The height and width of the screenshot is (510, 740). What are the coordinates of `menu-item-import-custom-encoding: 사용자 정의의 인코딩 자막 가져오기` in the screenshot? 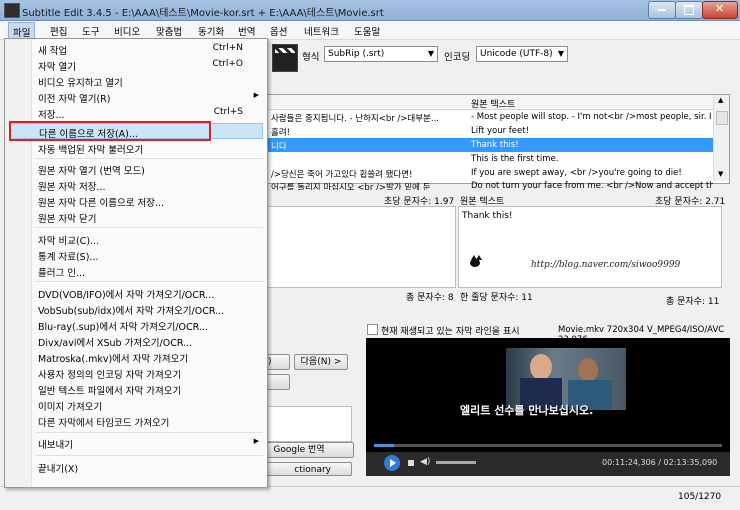 It's located at (135, 373).